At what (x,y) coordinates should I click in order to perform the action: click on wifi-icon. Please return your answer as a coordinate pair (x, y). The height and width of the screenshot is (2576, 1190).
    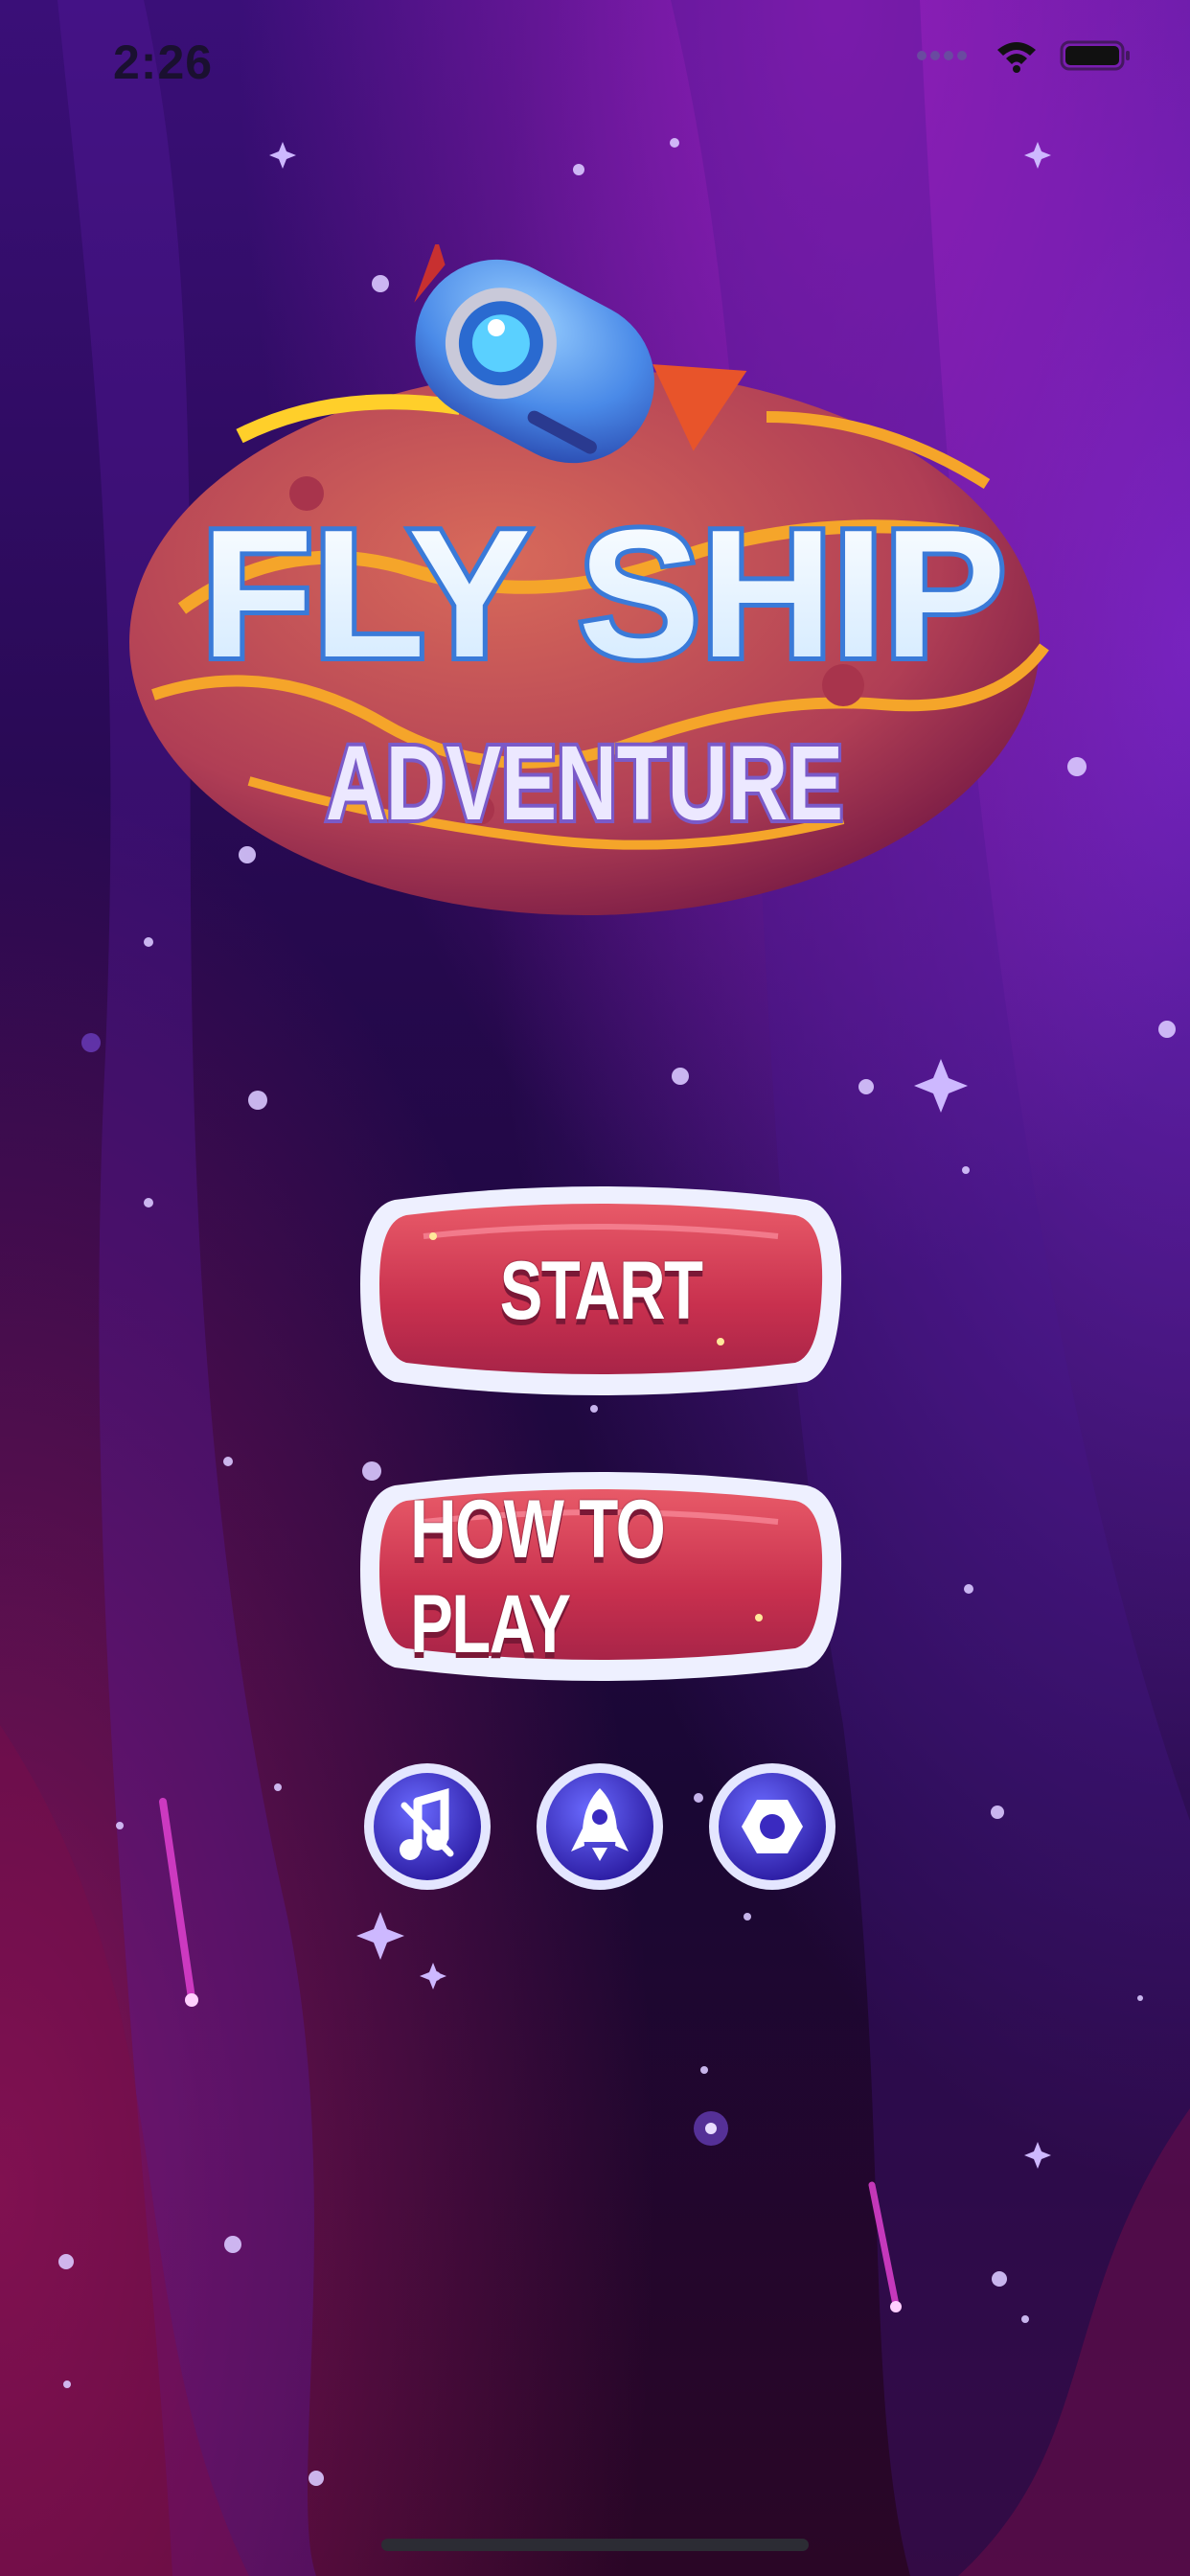
    Looking at the image, I should click on (1016, 57).